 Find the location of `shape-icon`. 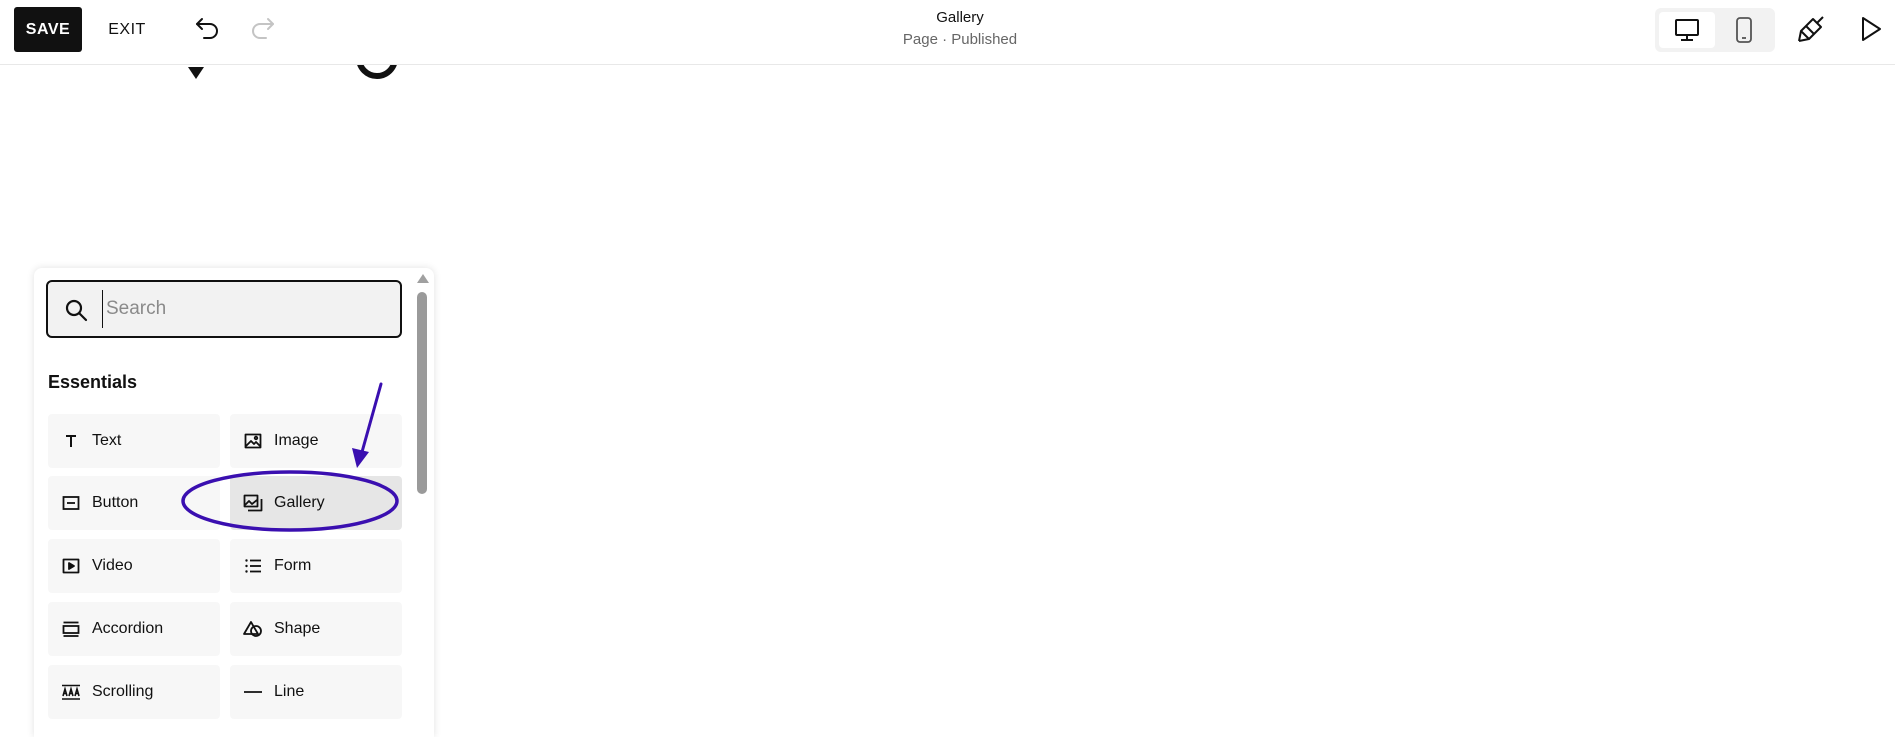

shape-icon is located at coordinates (253, 629).